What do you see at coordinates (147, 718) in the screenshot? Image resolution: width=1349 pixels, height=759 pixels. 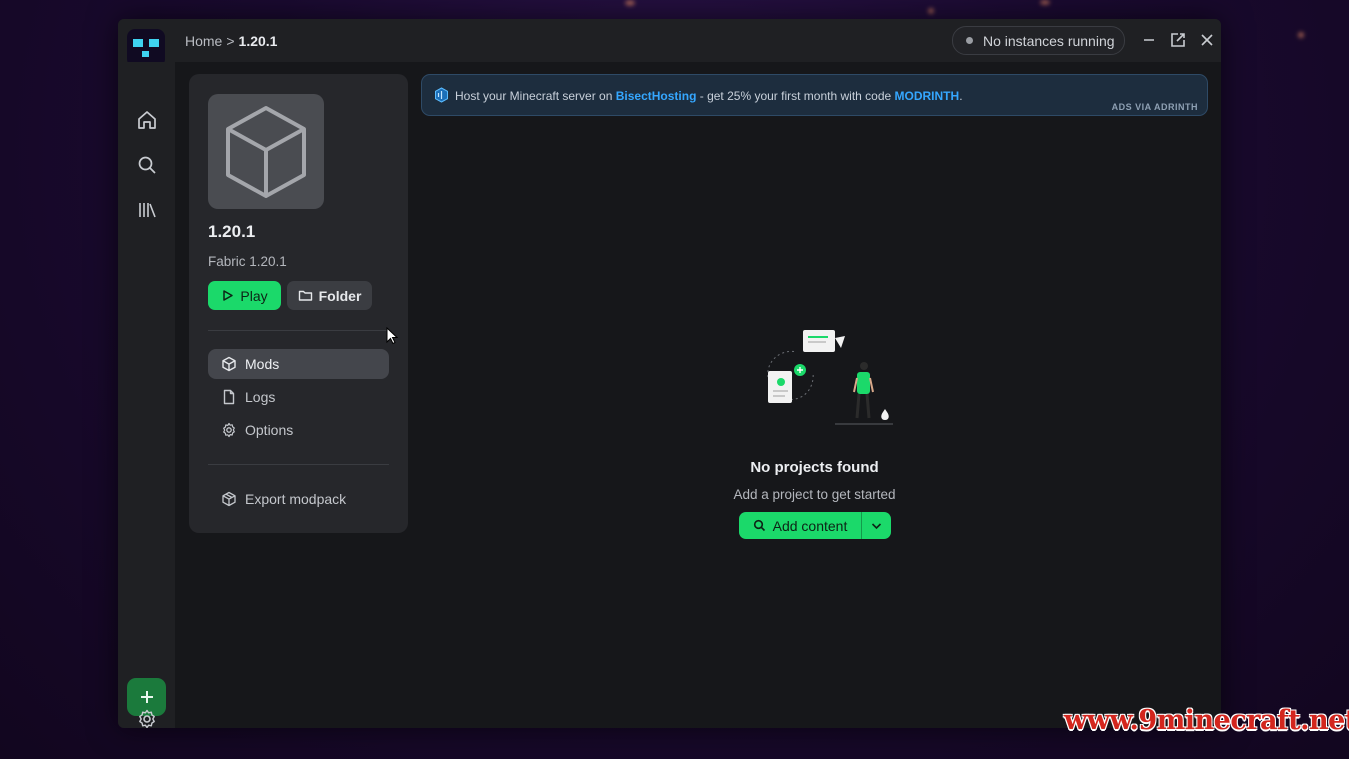 I see `settings-gear-icon` at bounding box center [147, 718].